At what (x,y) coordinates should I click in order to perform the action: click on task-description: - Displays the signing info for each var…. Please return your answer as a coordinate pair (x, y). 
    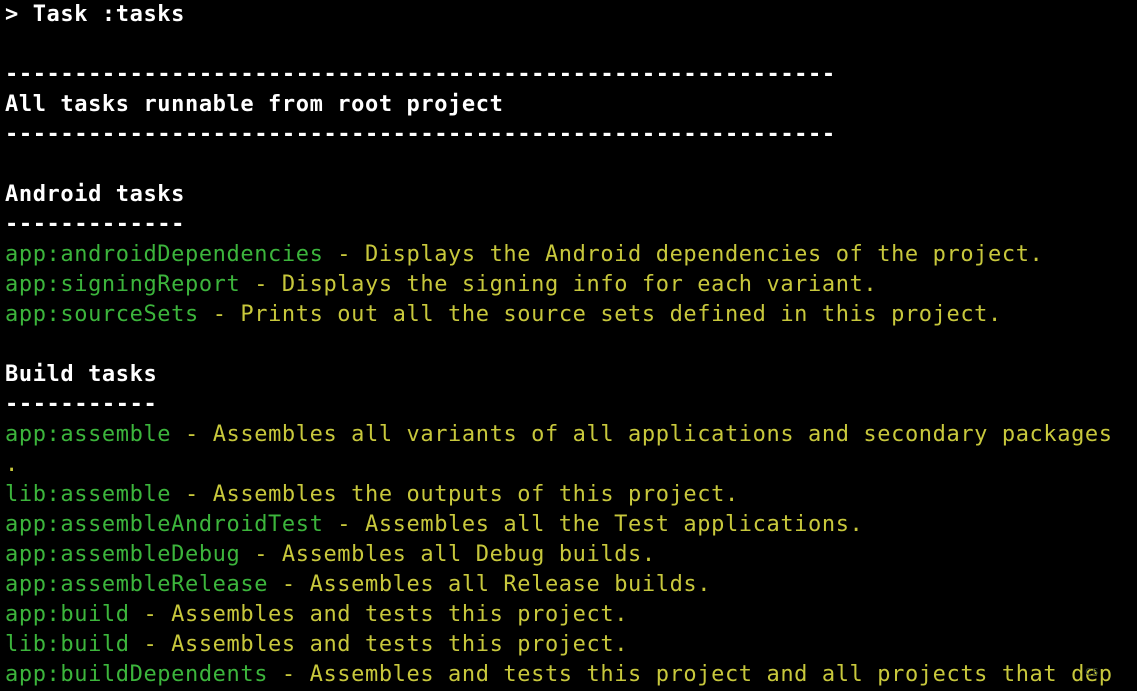
    Looking at the image, I should click on (559, 284).